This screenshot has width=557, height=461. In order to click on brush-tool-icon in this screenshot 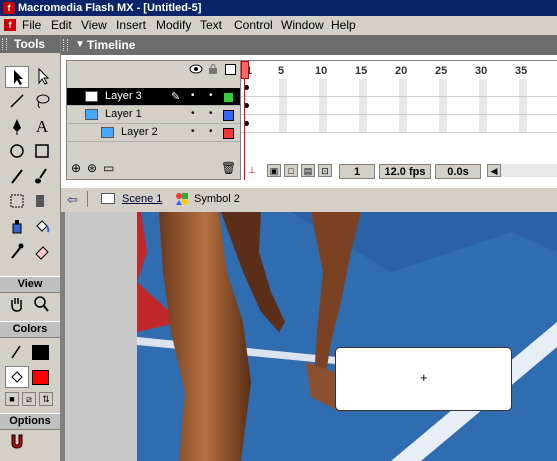, I will do `click(42, 177)`.